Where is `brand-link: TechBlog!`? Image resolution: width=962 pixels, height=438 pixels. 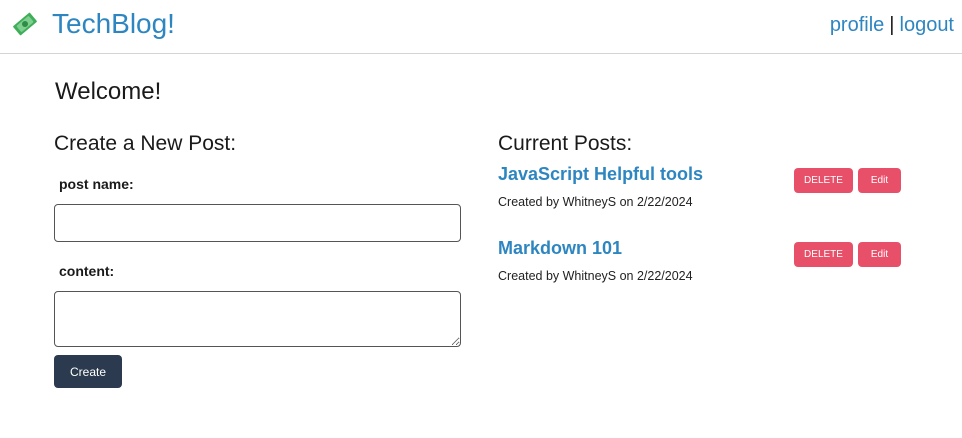 brand-link: TechBlog! is located at coordinates (92, 24).